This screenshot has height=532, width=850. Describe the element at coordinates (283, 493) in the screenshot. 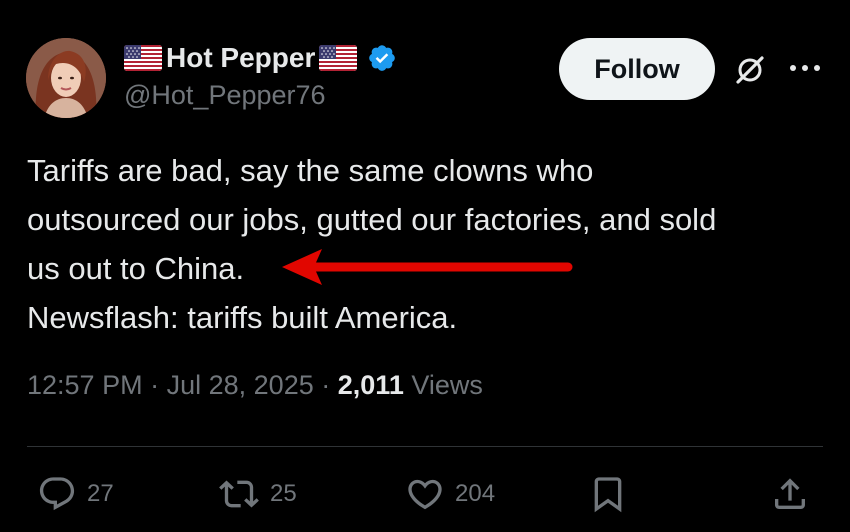

I see `repost-count: 25` at that location.